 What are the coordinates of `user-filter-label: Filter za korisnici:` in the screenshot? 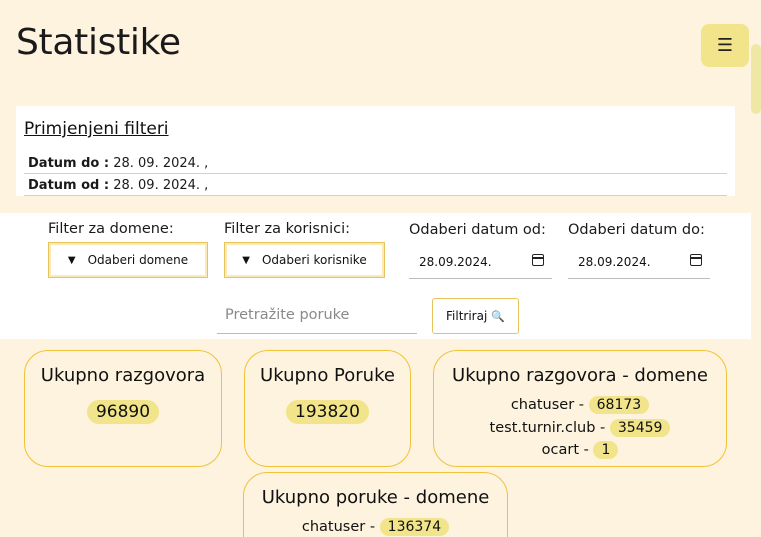 It's located at (287, 229).